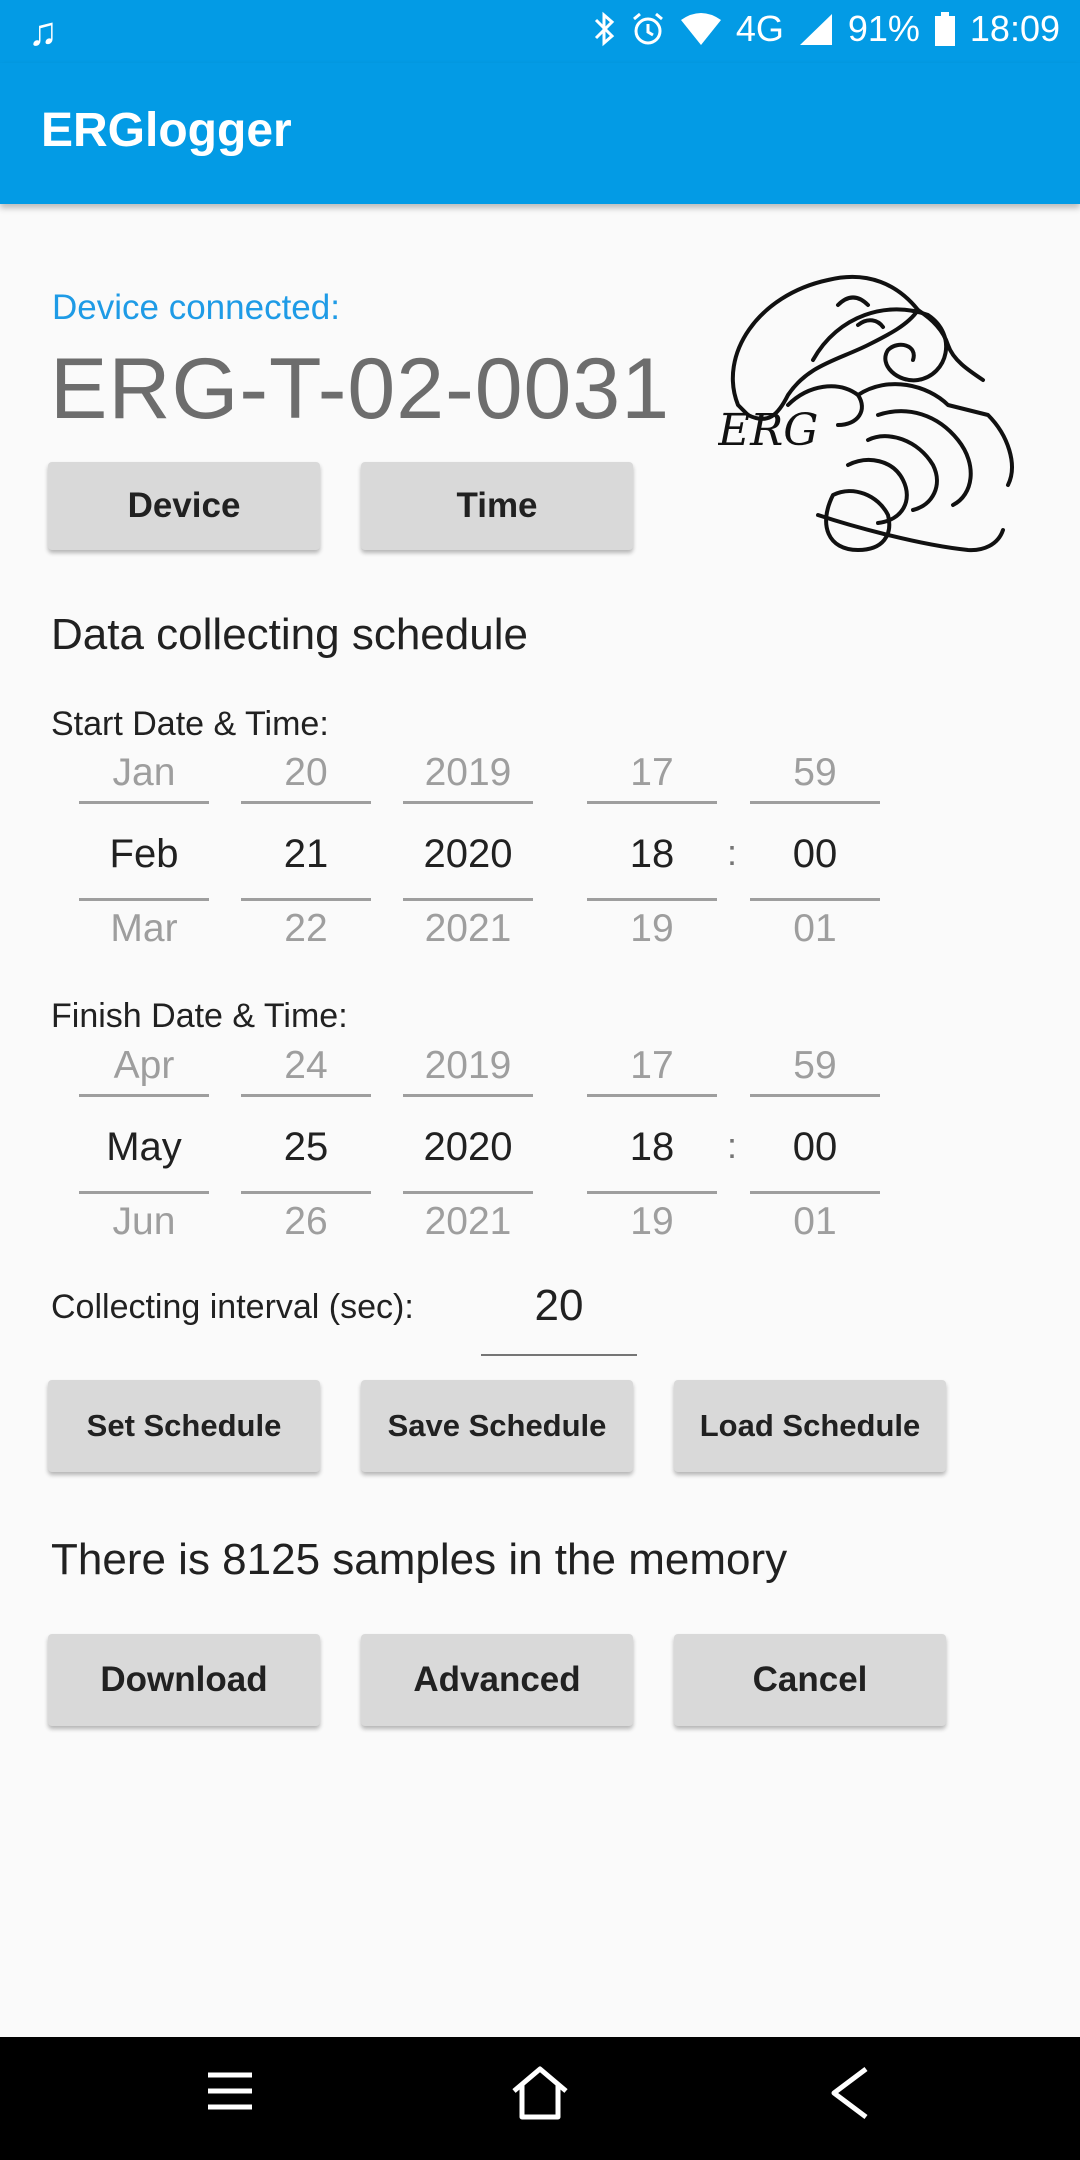  What do you see at coordinates (850, 2093) in the screenshot?
I see `back-icon` at bounding box center [850, 2093].